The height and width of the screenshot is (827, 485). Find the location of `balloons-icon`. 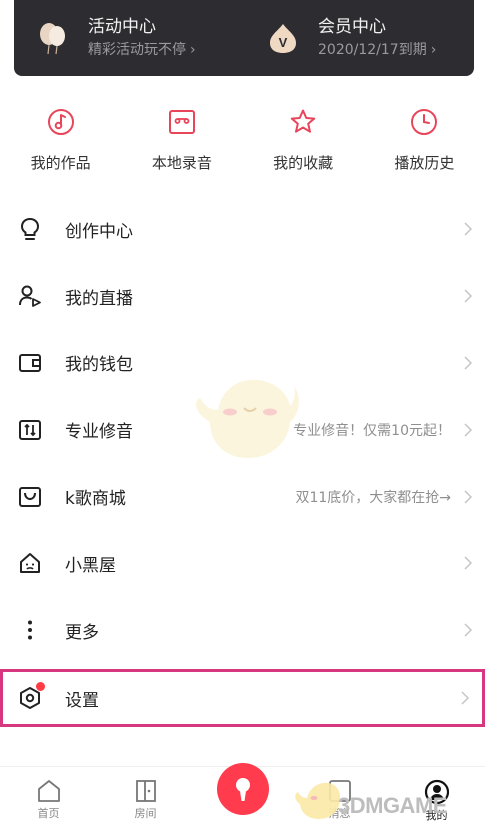

balloons-icon is located at coordinates (53, 38).